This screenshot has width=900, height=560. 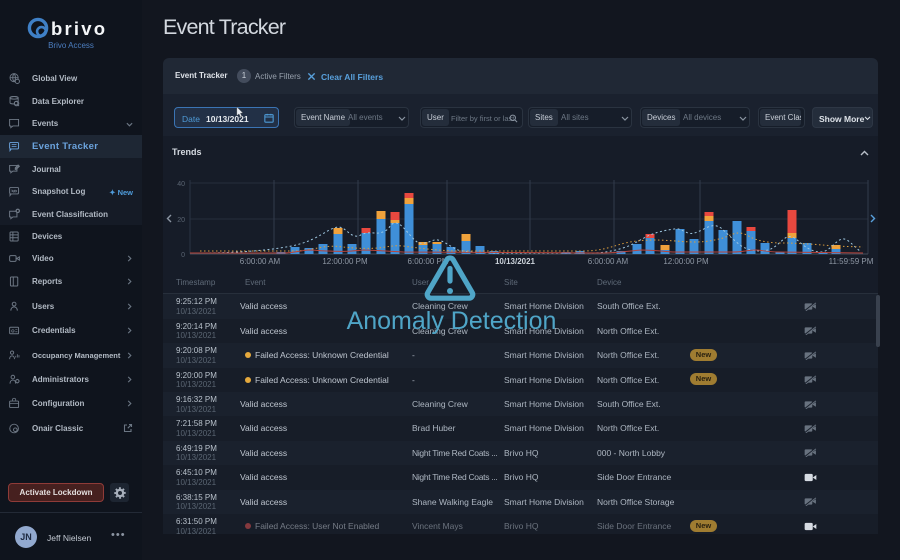 I want to click on svg-text: 6:00:00 PM, so click(x=428, y=261).